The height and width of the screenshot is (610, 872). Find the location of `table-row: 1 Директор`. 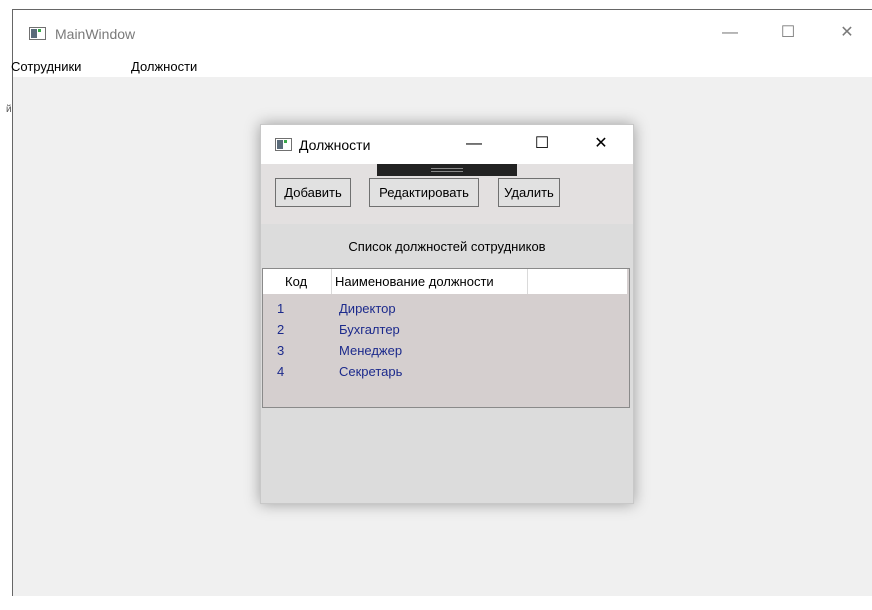

table-row: 1 Директор is located at coordinates (445, 308).